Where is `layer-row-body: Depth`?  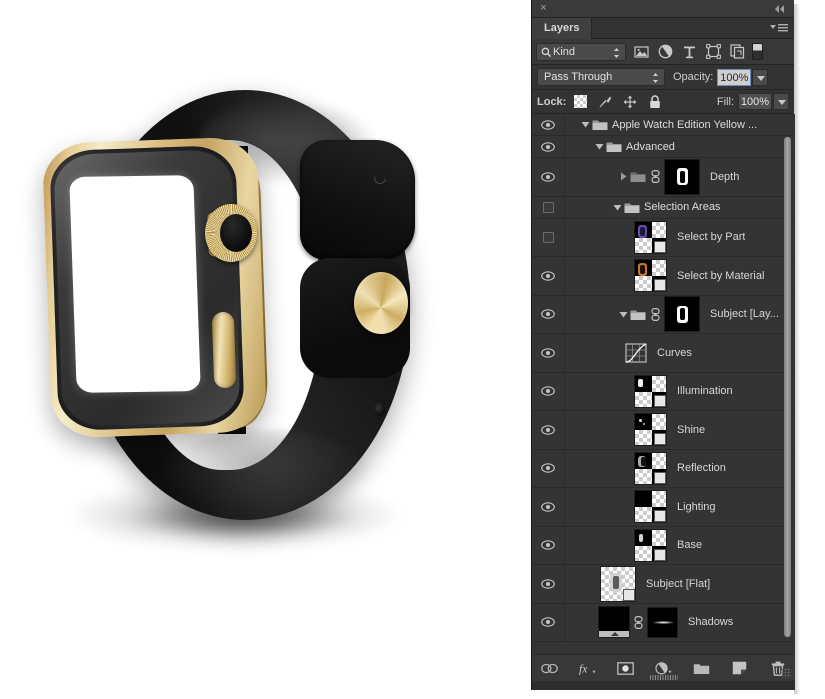
layer-row-body: Depth is located at coordinates (680, 177).